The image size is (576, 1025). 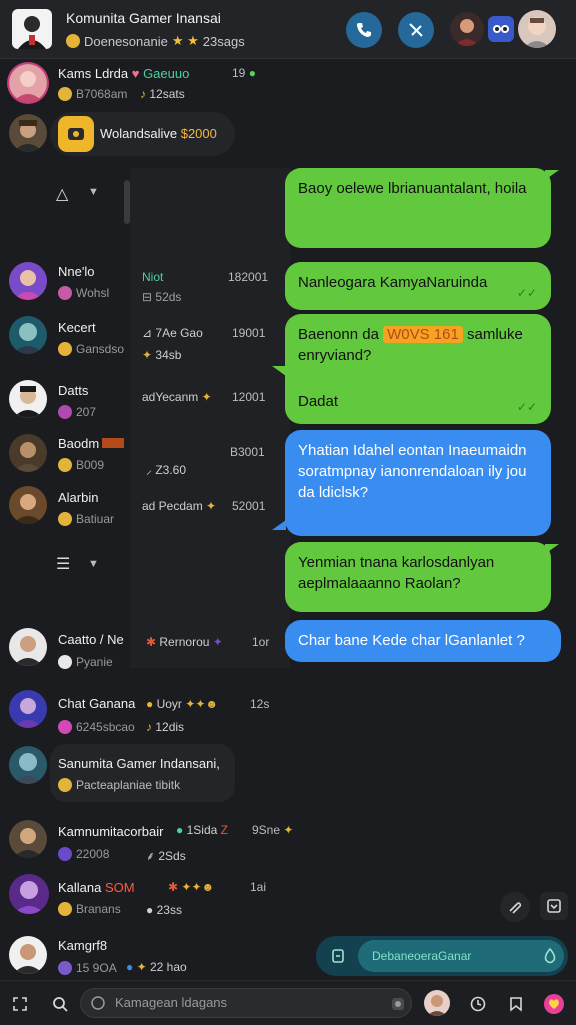 I want to click on list-item: Alarbin Batiuar, so click(x=67, y=515).